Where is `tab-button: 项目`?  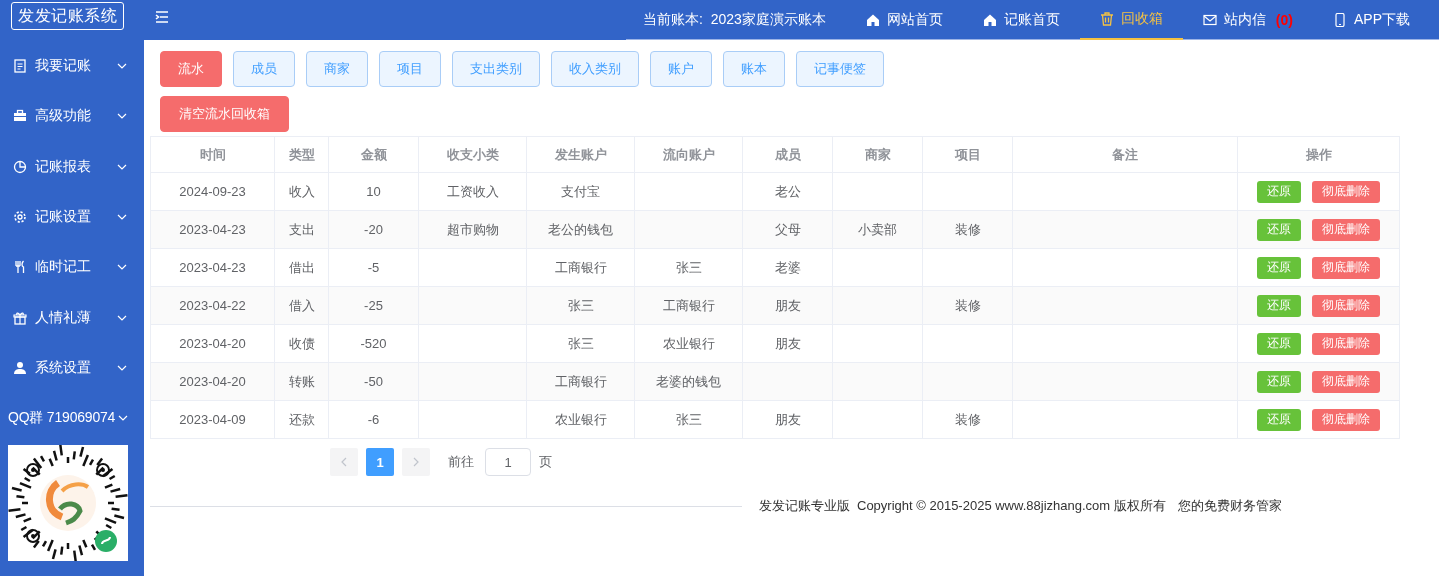
tab-button: 项目 is located at coordinates (410, 69).